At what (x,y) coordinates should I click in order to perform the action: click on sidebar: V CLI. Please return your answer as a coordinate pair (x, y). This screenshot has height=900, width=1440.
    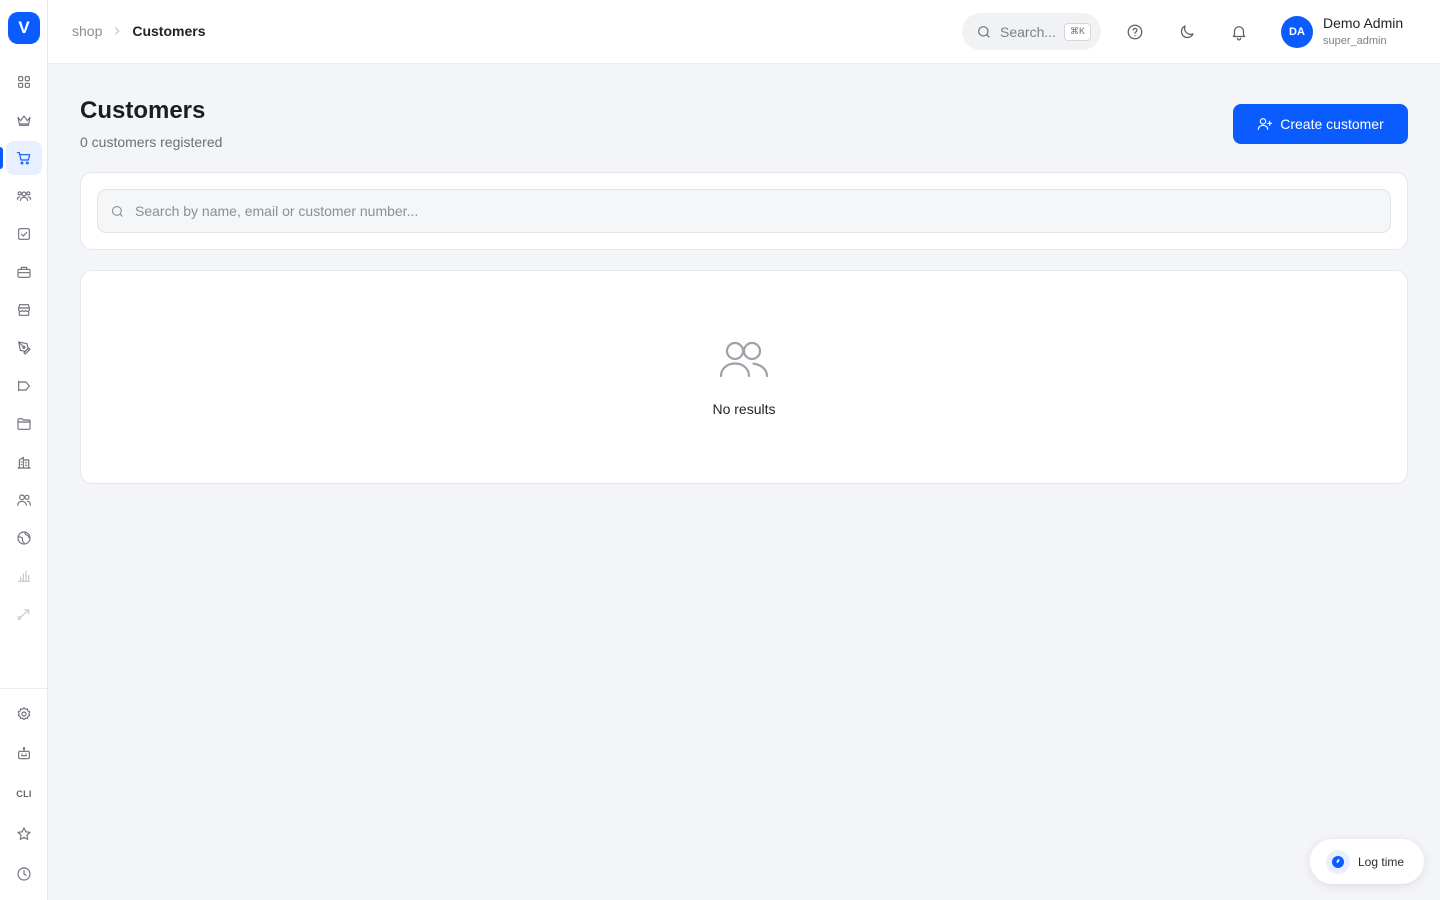
    Looking at the image, I should click on (24, 450).